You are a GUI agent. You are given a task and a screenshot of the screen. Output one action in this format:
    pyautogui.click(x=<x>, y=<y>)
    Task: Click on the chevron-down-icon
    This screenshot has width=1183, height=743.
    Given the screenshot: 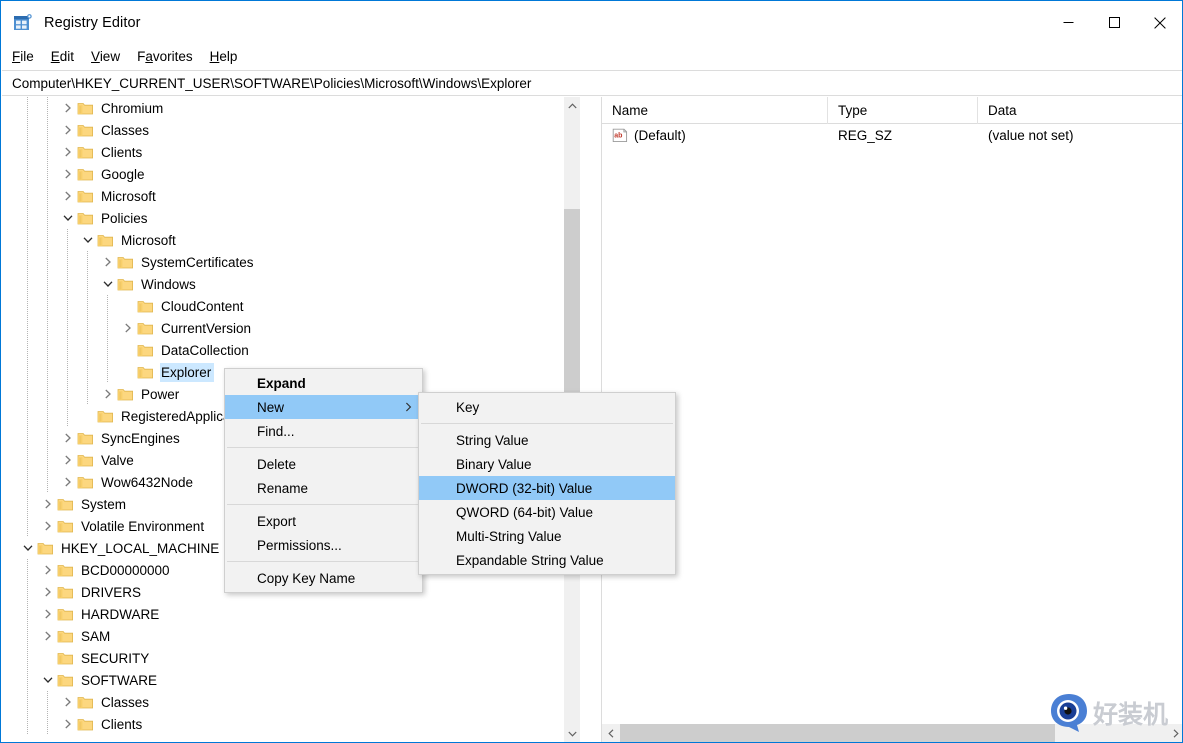 What is the action you would take?
    pyautogui.click(x=108, y=284)
    